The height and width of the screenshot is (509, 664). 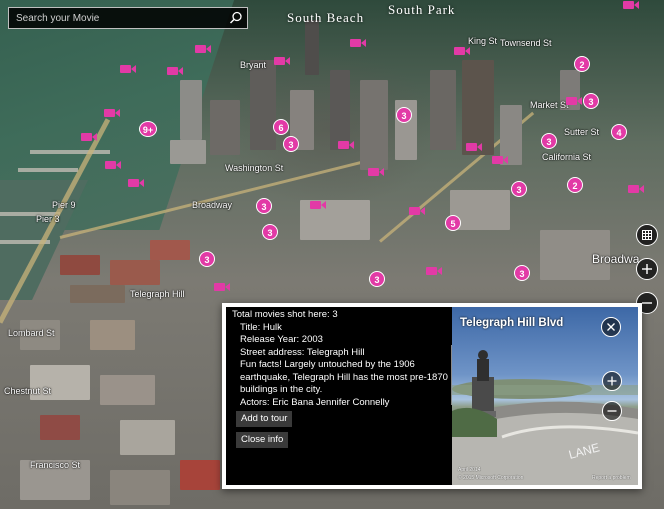 What do you see at coordinates (64, 205) in the screenshot?
I see `street-label: Pier 9` at bounding box center [64, 205].